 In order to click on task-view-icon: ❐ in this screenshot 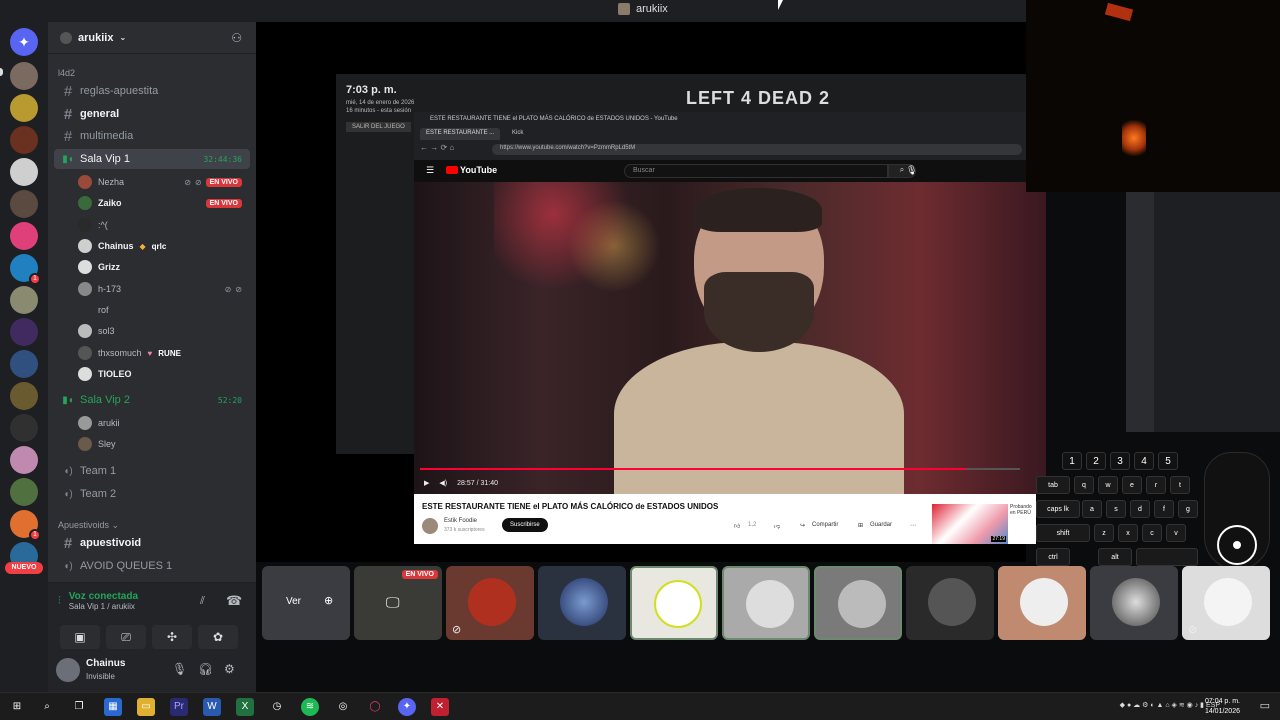, I will do `click(79, 707)`.